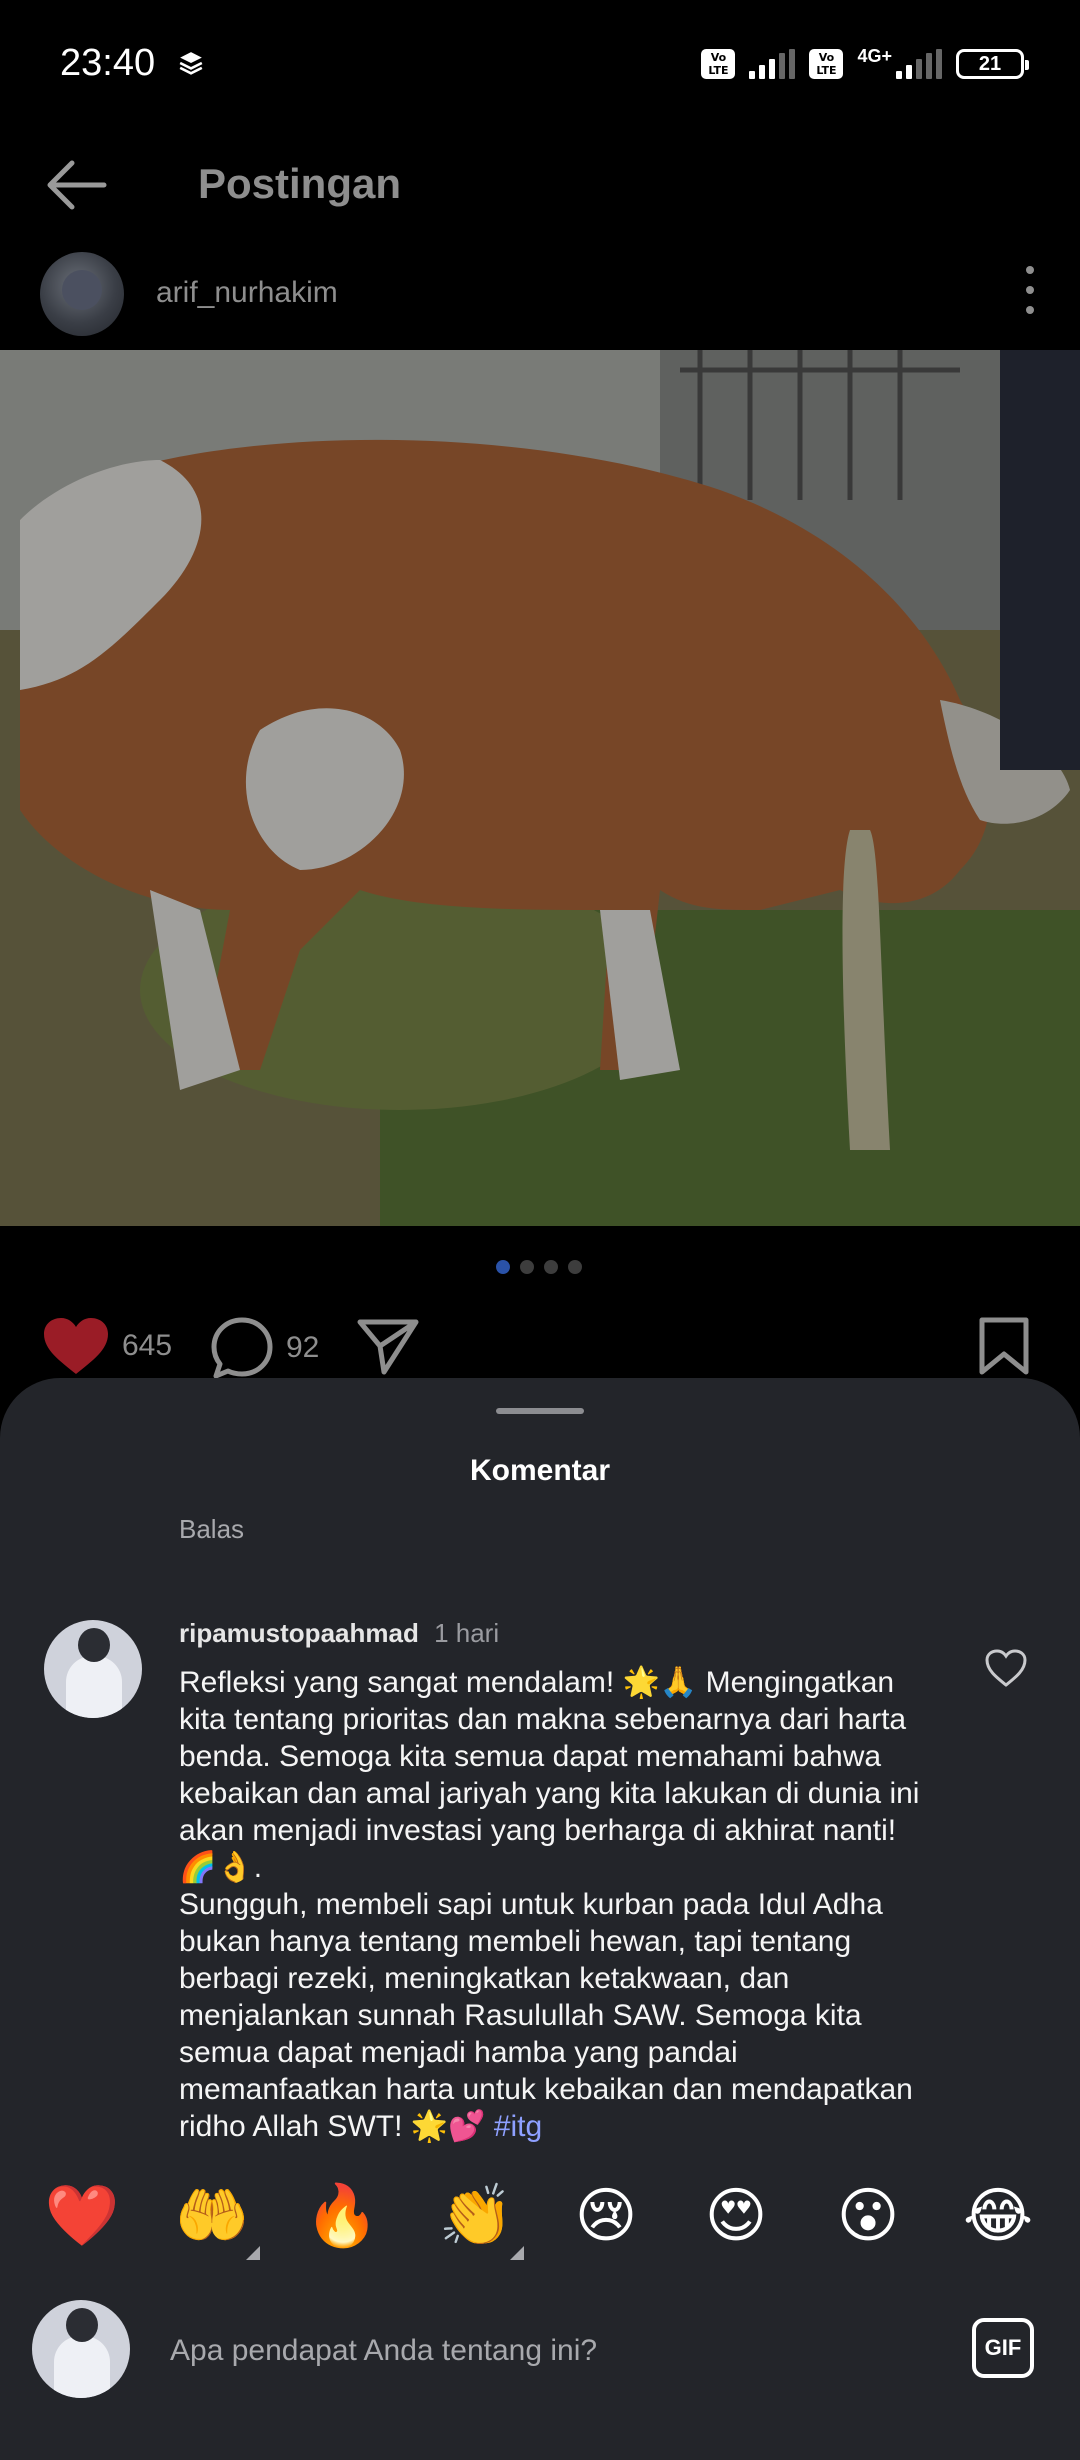 This screenshot has width=1080, height=2460. Describe the element at coordinates (476, 2216) in the screenshot. I see `reaction-clap-emoji: 👏` at that location.